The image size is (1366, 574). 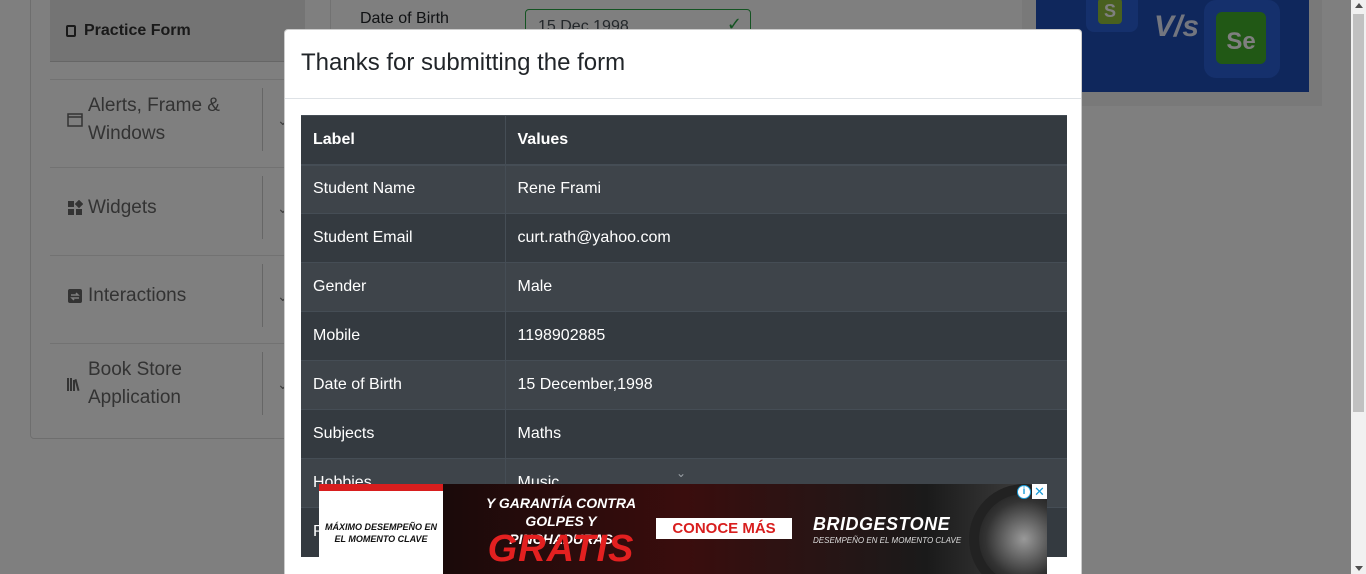 What do you see at coordinates (786, 287) in the screenshot?
I see `row-value: Male` at bounding box center [786, 287].